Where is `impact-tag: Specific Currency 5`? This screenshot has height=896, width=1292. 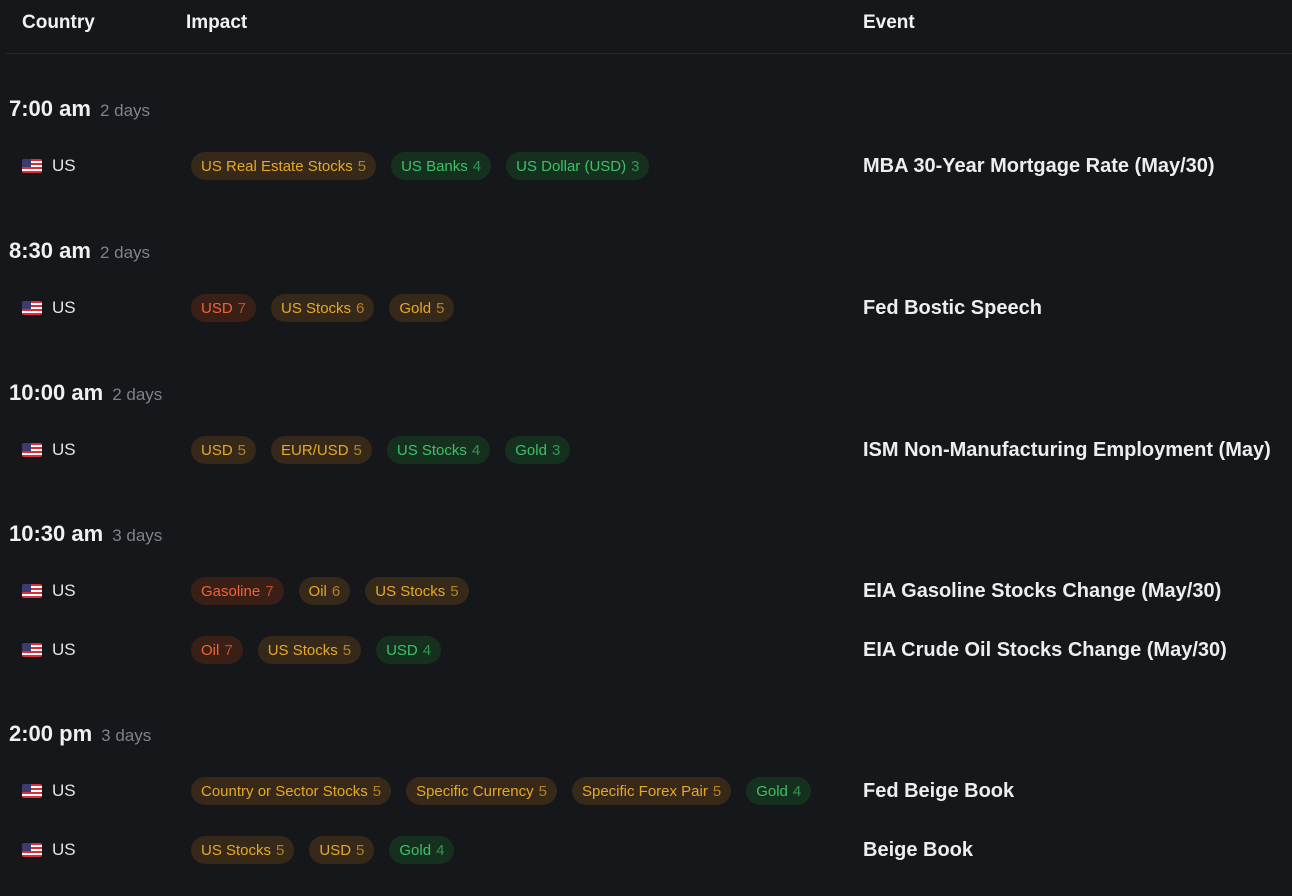 impact-tag: Specific Currency 5 is located at coordinates (481, 791).